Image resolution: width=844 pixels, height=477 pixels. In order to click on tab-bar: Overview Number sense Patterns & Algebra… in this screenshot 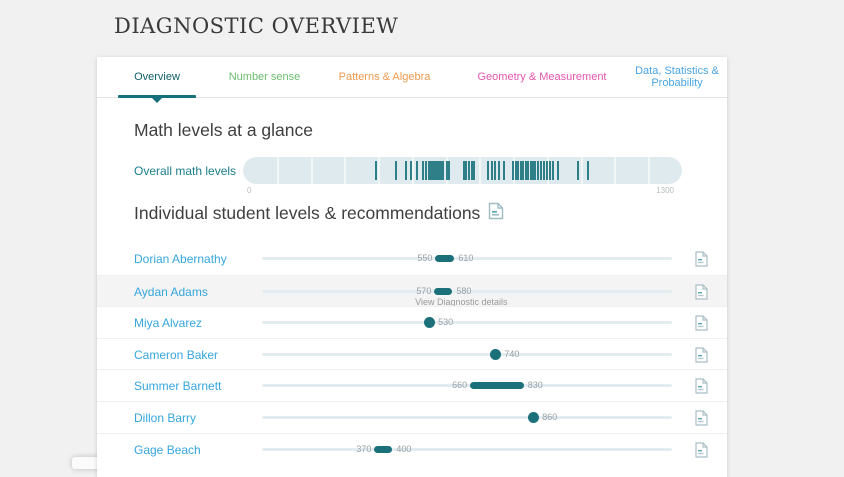, I will do `click(412, 80)`.